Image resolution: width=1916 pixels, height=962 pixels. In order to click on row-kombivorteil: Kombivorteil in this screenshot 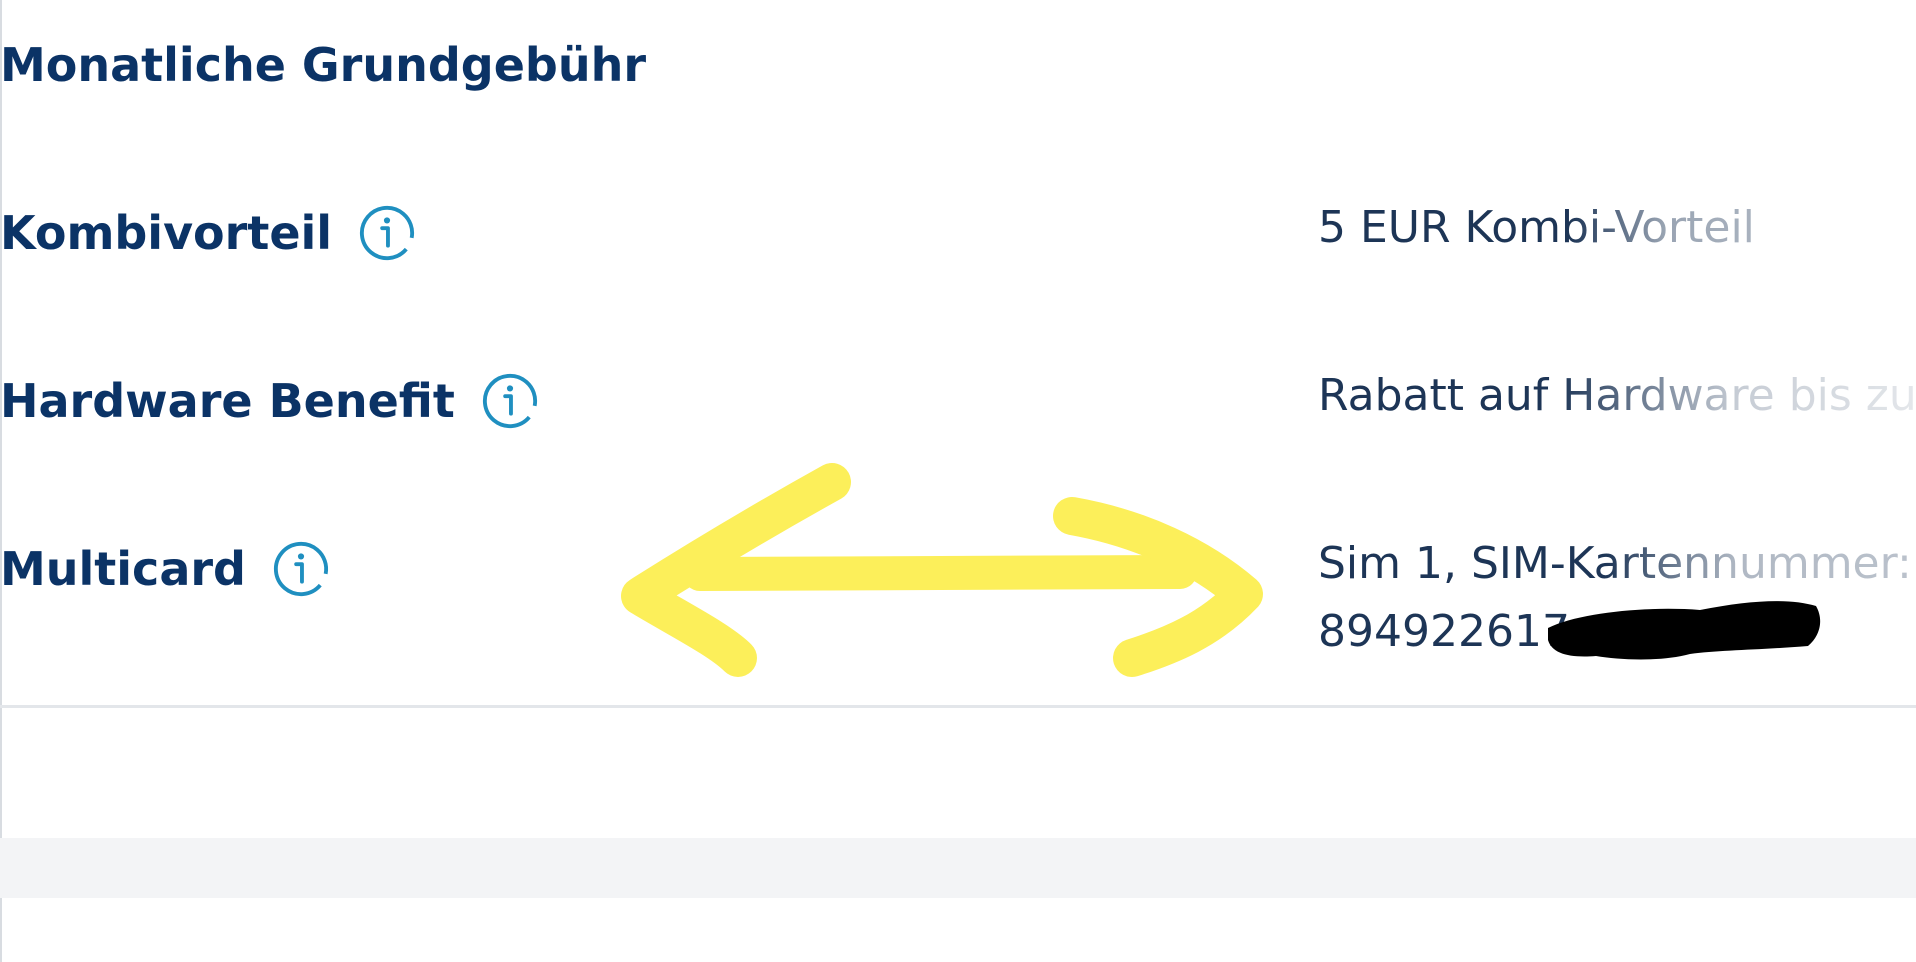, I will do `click(208, 233)`.